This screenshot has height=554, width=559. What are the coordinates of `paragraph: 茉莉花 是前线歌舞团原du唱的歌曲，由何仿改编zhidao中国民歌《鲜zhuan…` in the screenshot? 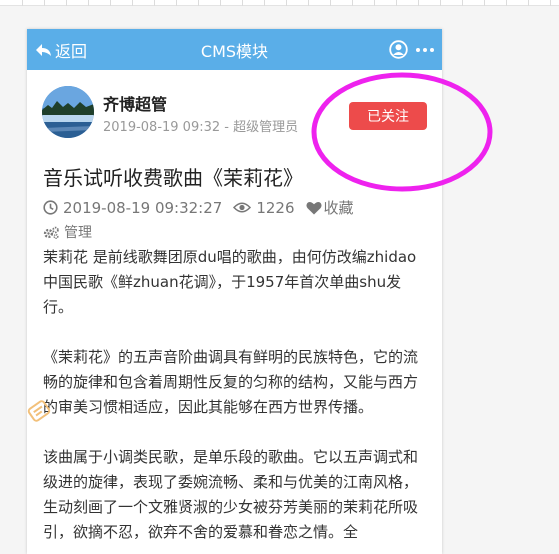 It's located at (230, 282).